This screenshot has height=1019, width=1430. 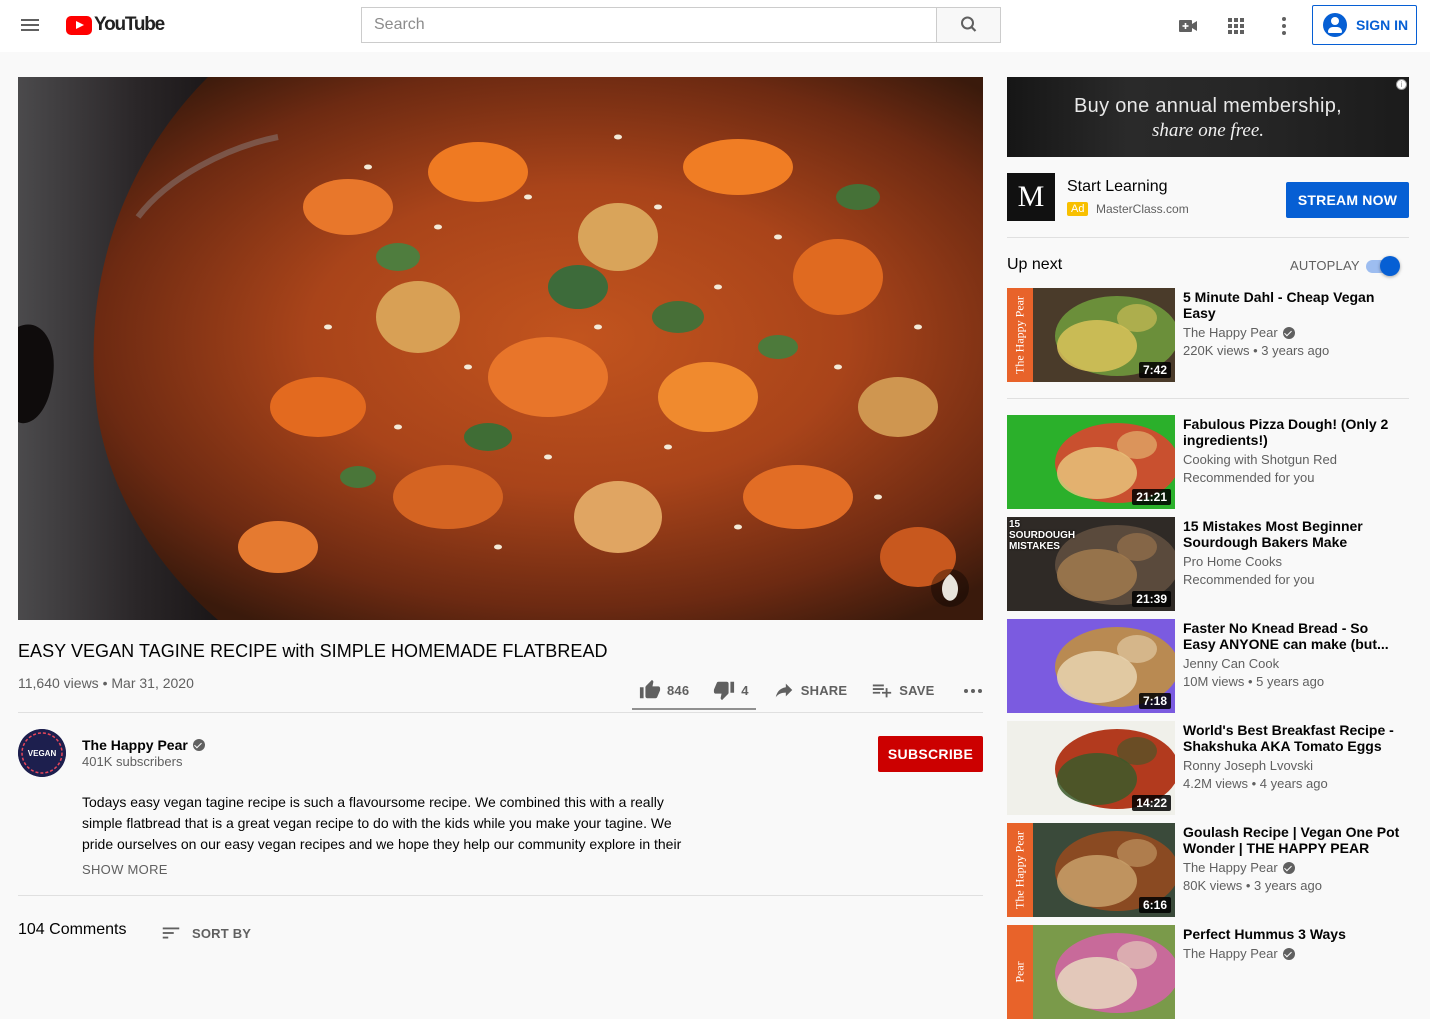 What do you see at coordinates (664, 690) in the screenshot?
I see `like-button: 846` at bounding box center [664, 690].